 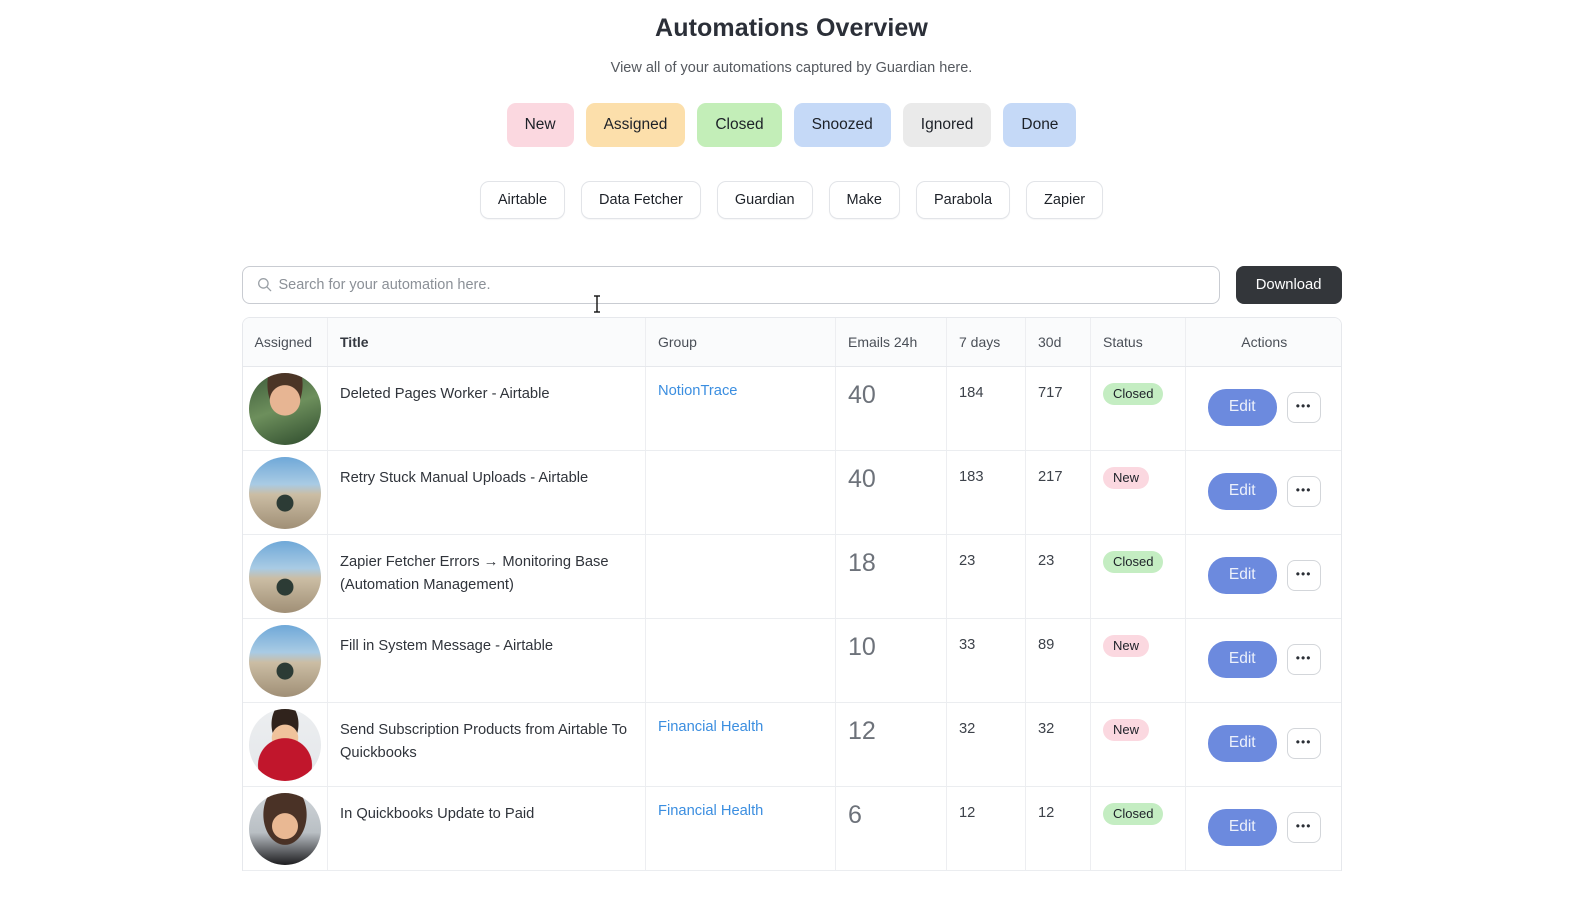 I want to click on source-chip-airtable: Airtable, so click(x=522, y=200).